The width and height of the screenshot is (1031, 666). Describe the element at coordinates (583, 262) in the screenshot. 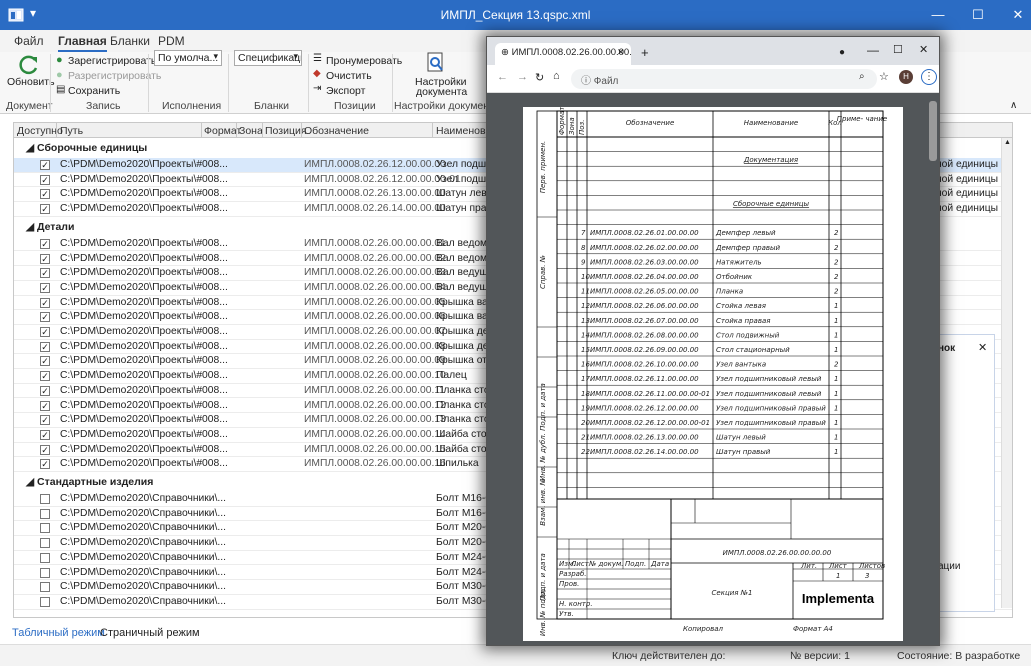

I see `spec-pos: 9` at that location.